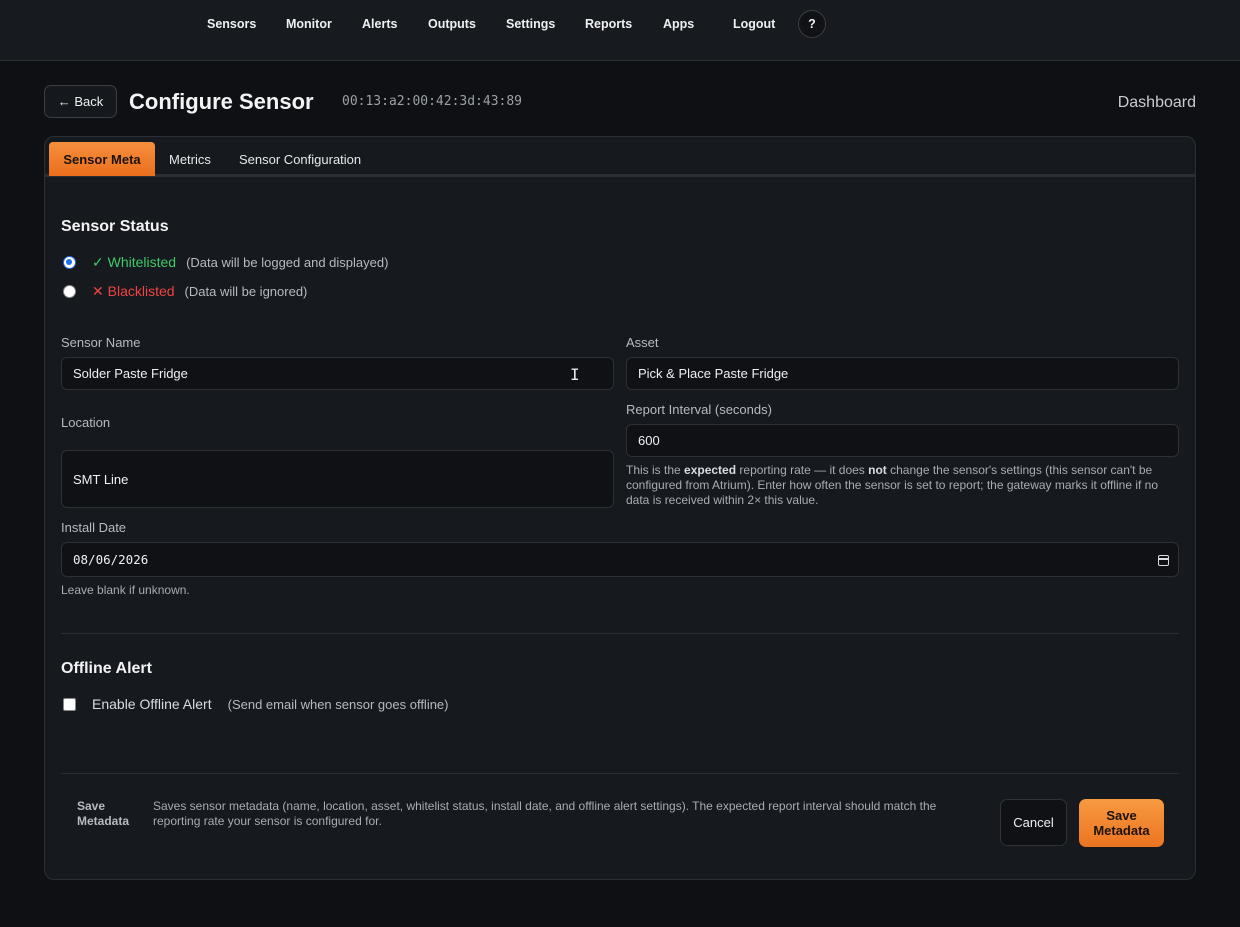 Image resolution: width=1240 pixels, height=927 pixels. What do you see at coordinates (103, 813) in the screenshot?
I see `footer-label: Save Metadata` at bounding box center [103, 813].